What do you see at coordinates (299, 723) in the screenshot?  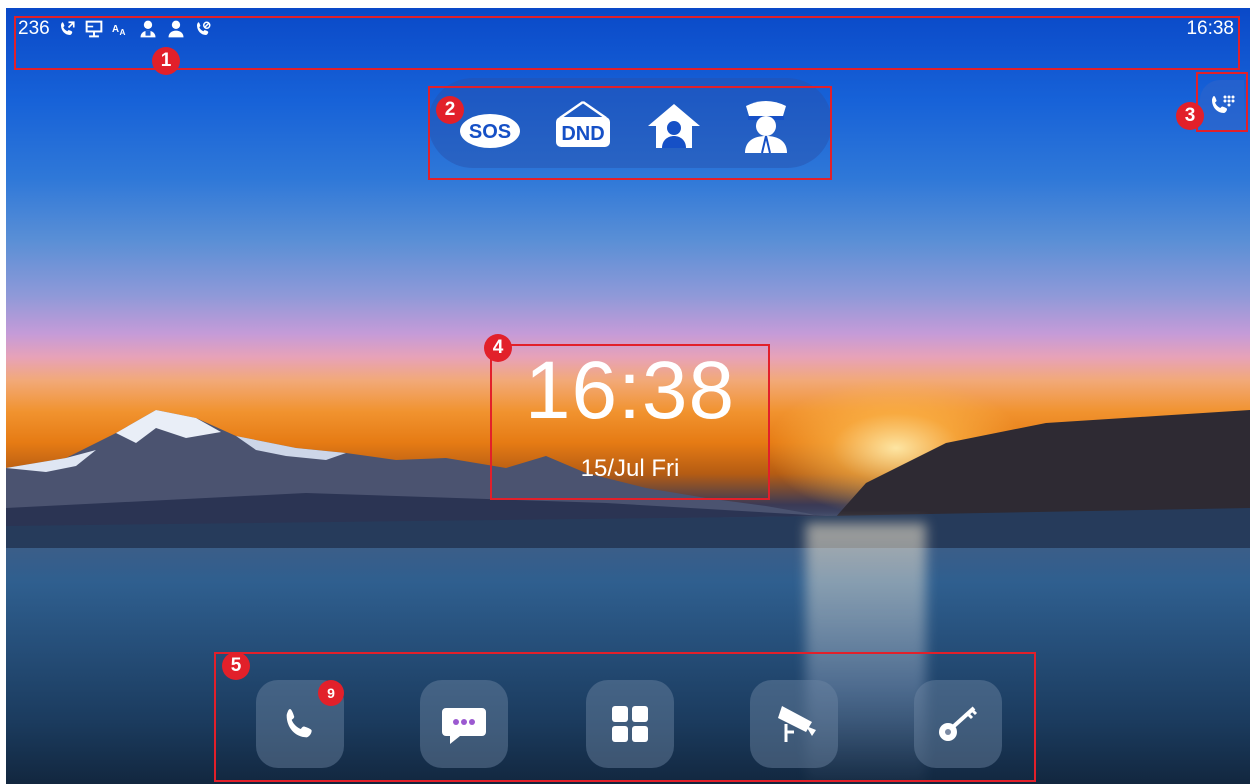 I see `phone-icon` at bounding box center [299, 723].